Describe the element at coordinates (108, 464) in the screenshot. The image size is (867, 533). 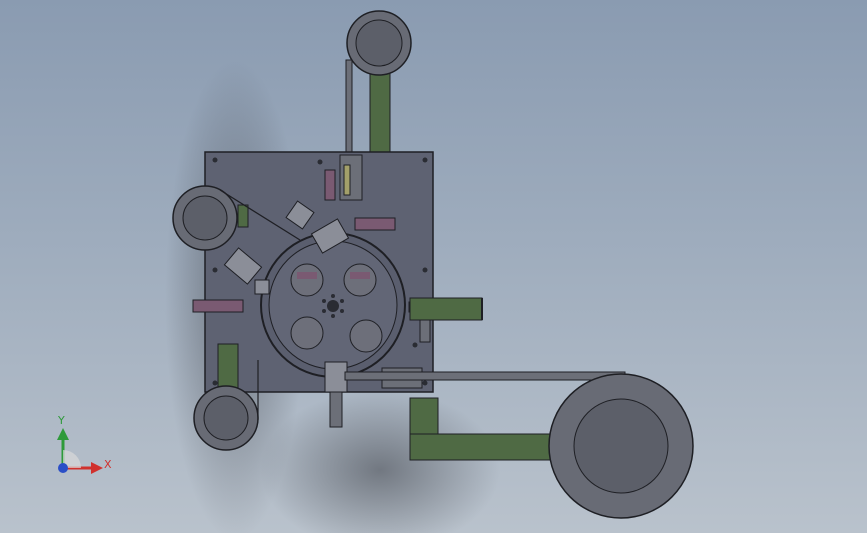
I see `triad-x-label: X` at that location.